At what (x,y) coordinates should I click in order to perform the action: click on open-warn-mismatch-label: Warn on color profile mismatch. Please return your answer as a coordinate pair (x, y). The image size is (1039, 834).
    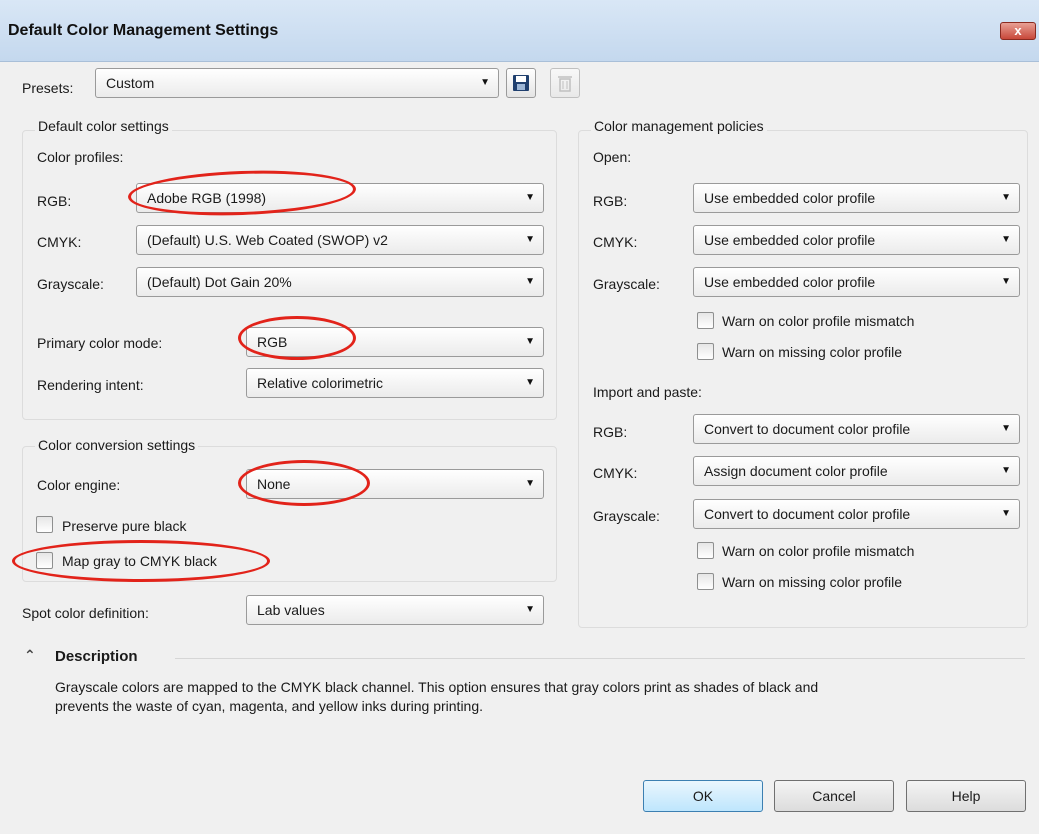
    Looking at the image, I should click on (818, 321).